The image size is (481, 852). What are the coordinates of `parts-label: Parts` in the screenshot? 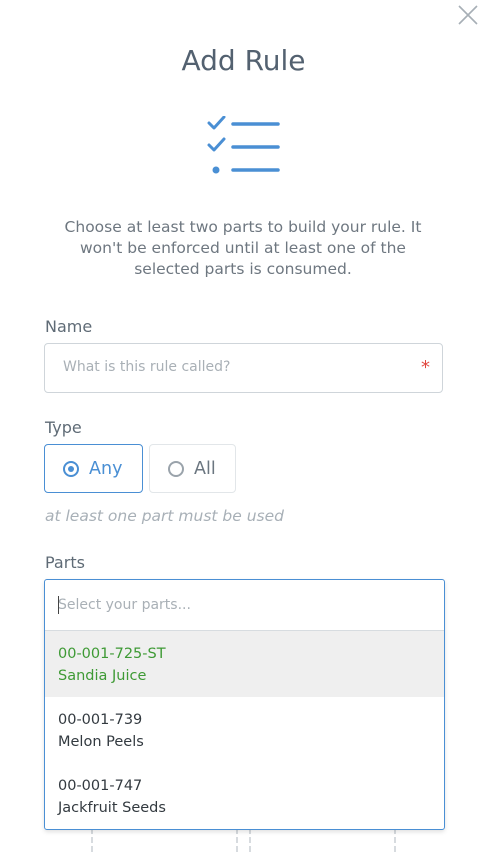 It's located at (65, 562).